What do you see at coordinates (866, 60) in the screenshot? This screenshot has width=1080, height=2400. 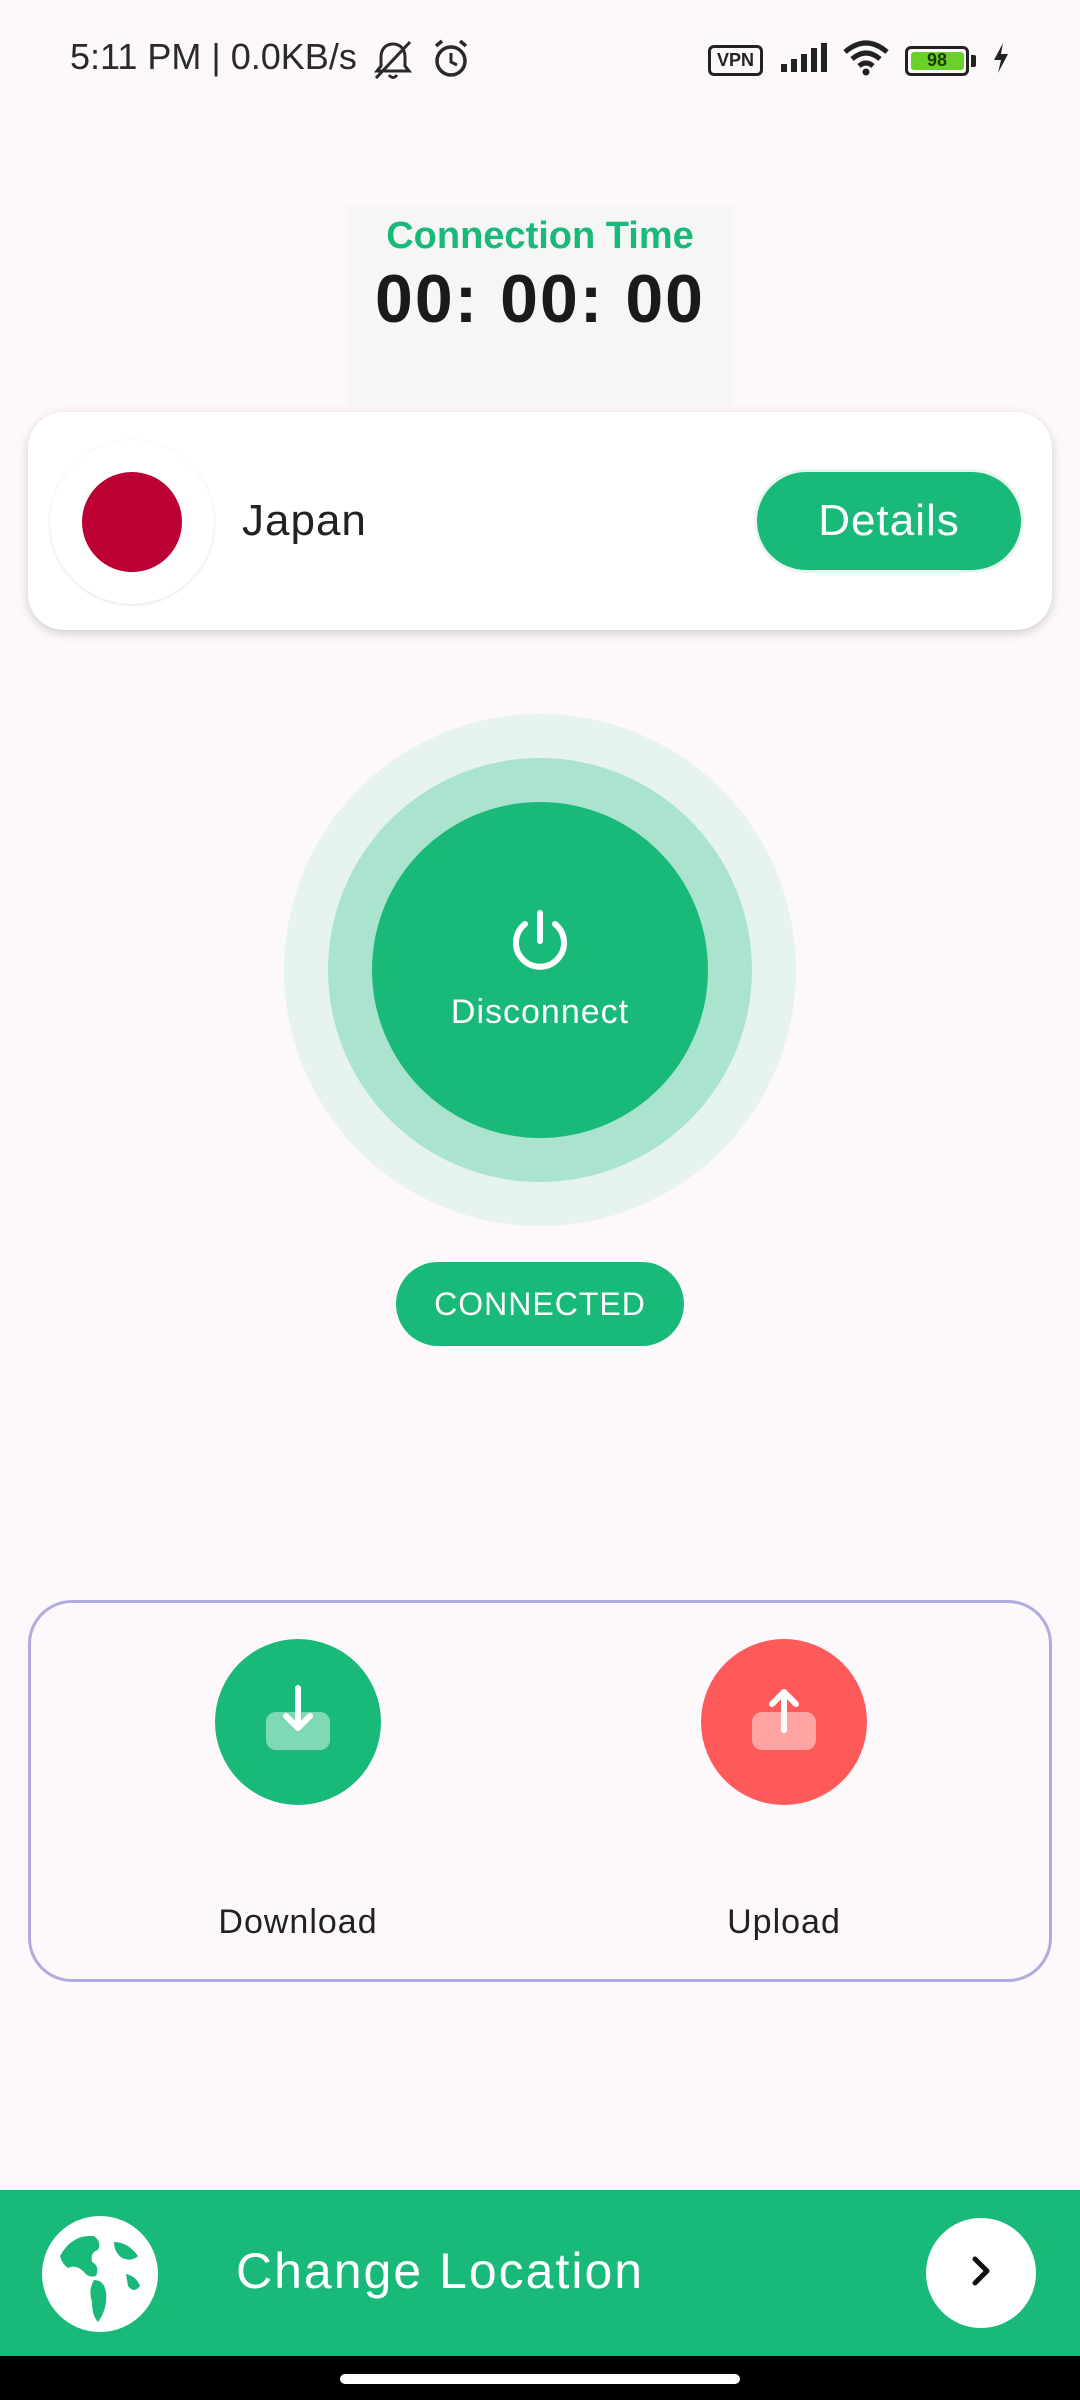 I see `wifi-icon` at bounding box center [866, 60].